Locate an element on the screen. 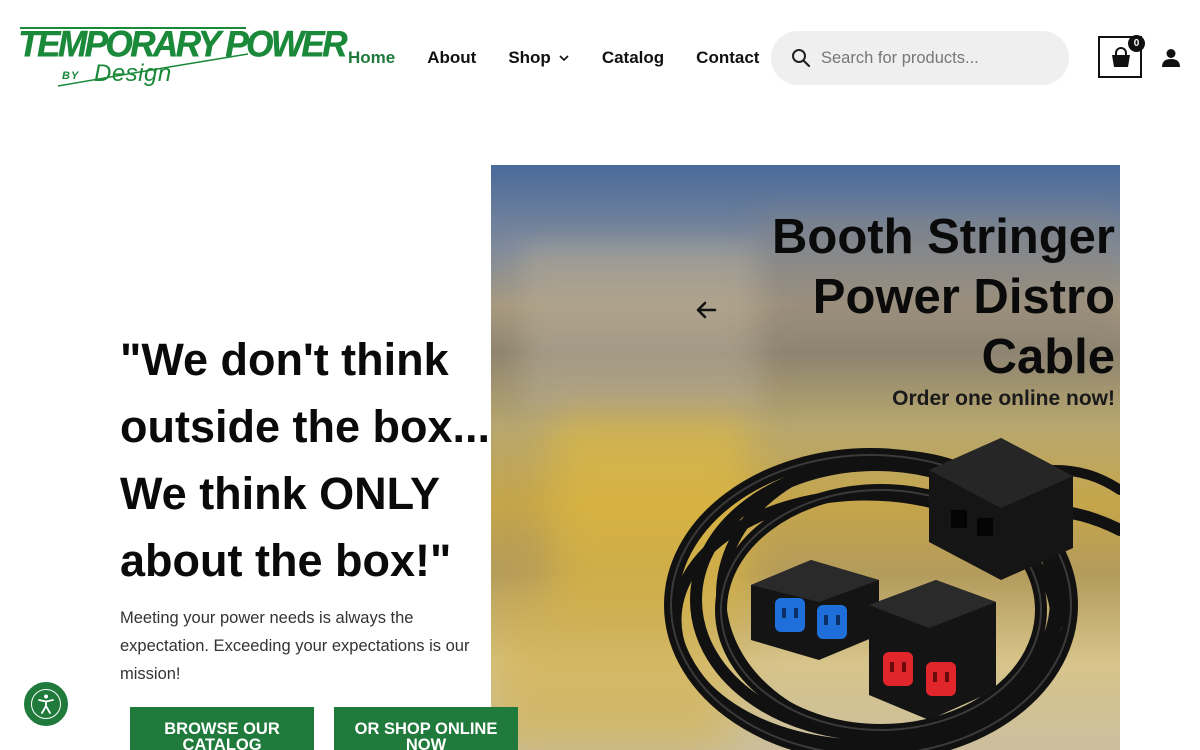 Image resolution: width=1200 pixels, height=750 pixels. logo-wordmark: TEMPORARY POWER is located at coordinates (182, 44).